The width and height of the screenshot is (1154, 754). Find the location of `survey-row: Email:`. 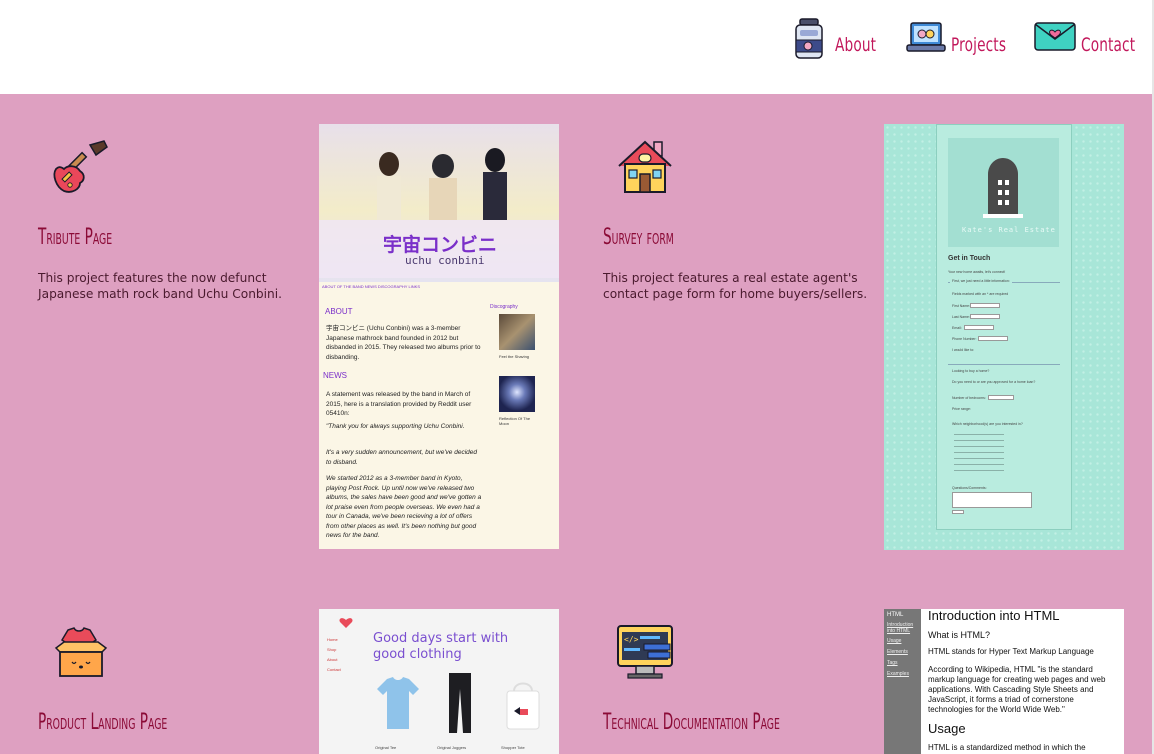

survey-row: Email: is located at coordinates (957, 328).